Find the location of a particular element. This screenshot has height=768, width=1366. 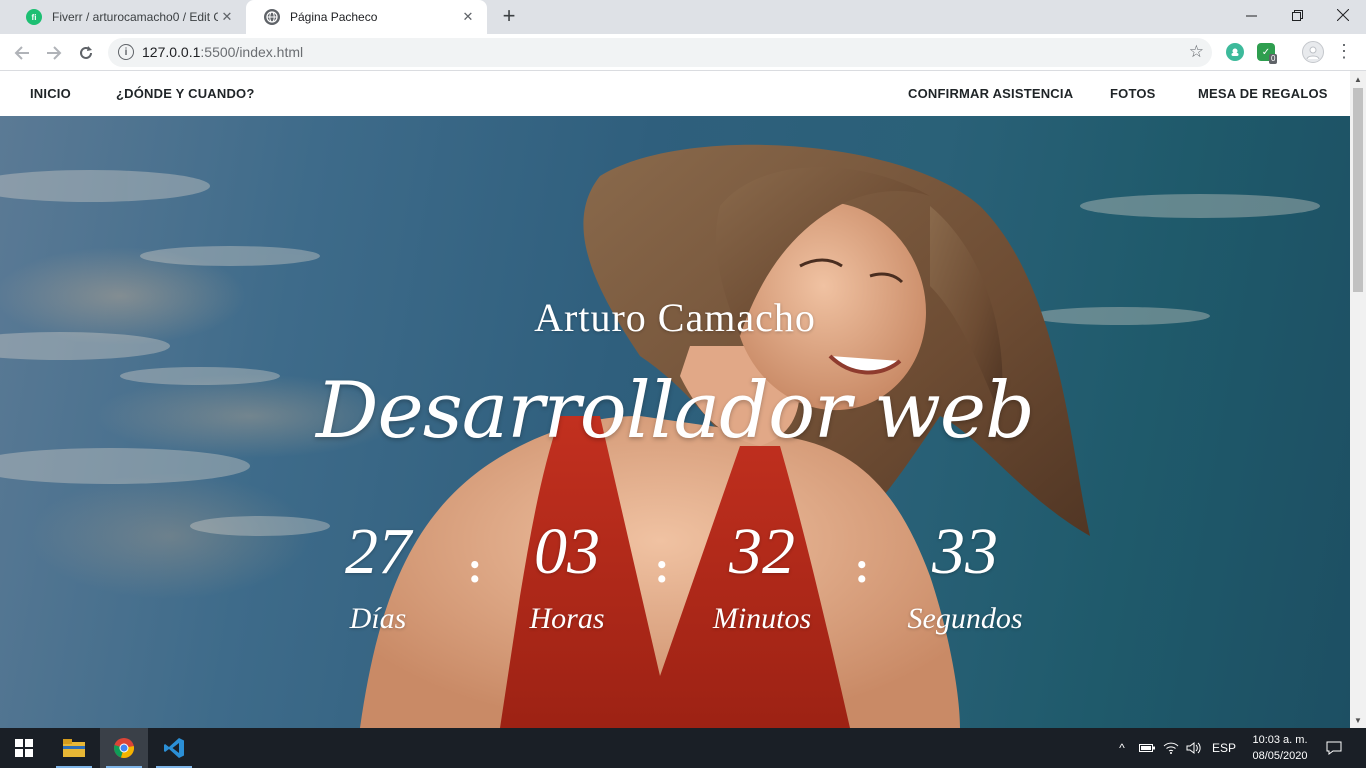

restore-button is located at coordinates (1297, 15).